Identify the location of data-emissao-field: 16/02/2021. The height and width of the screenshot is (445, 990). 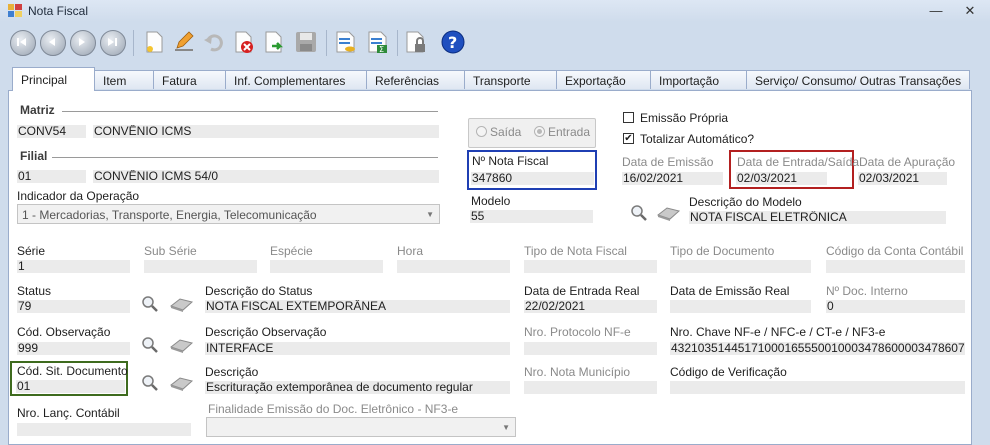
(672, 178).